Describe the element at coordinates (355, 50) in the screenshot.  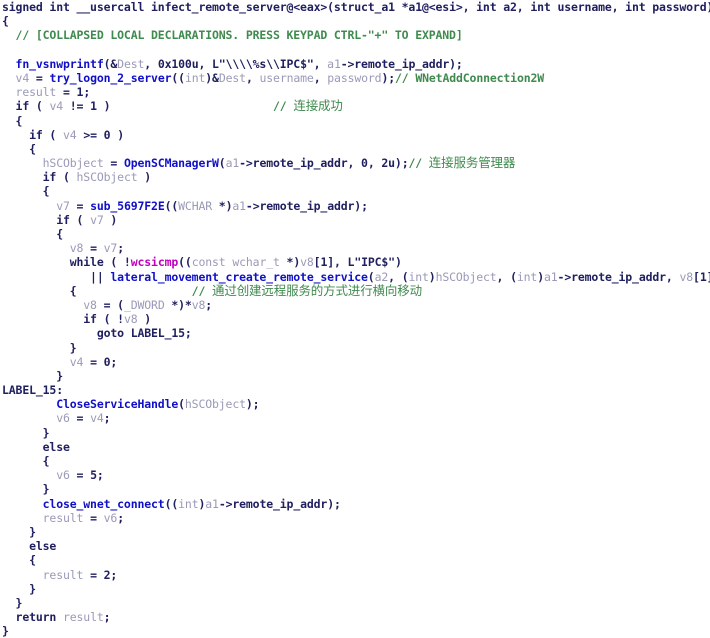
I see `code-line` at that location.